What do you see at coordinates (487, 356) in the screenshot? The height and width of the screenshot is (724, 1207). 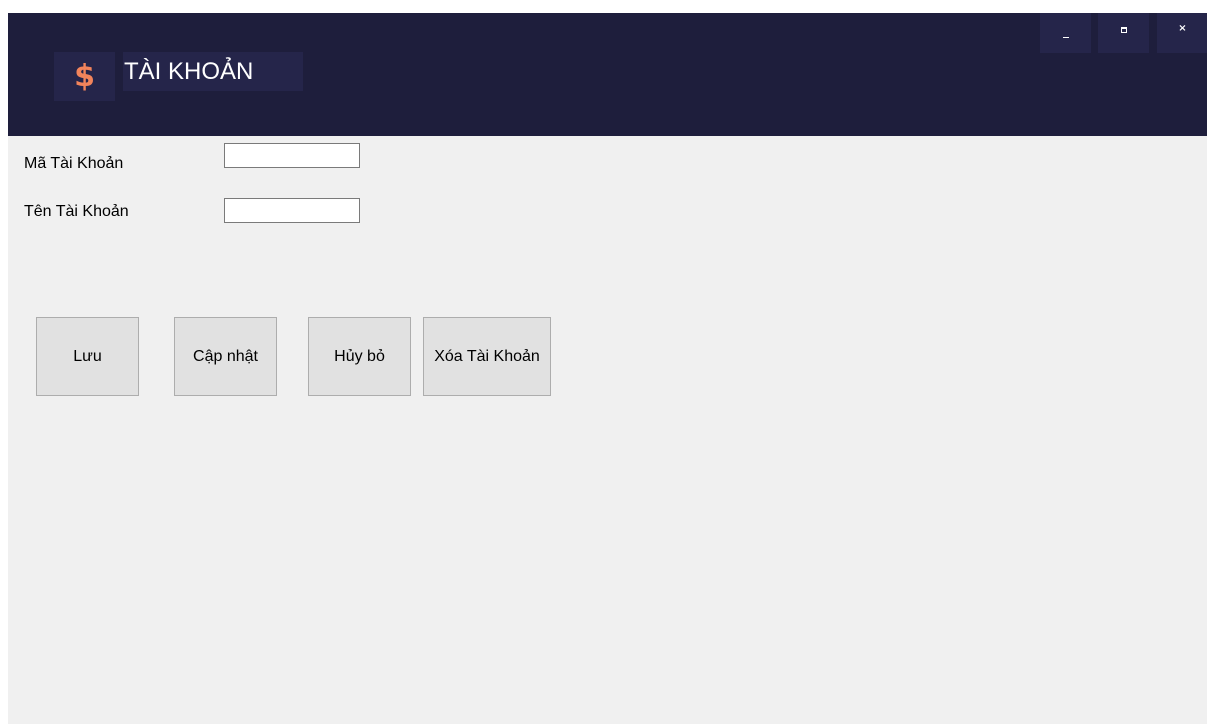 I see `delete-account-button: Xóa Tài Khoản` at bounding box center [487, 356].